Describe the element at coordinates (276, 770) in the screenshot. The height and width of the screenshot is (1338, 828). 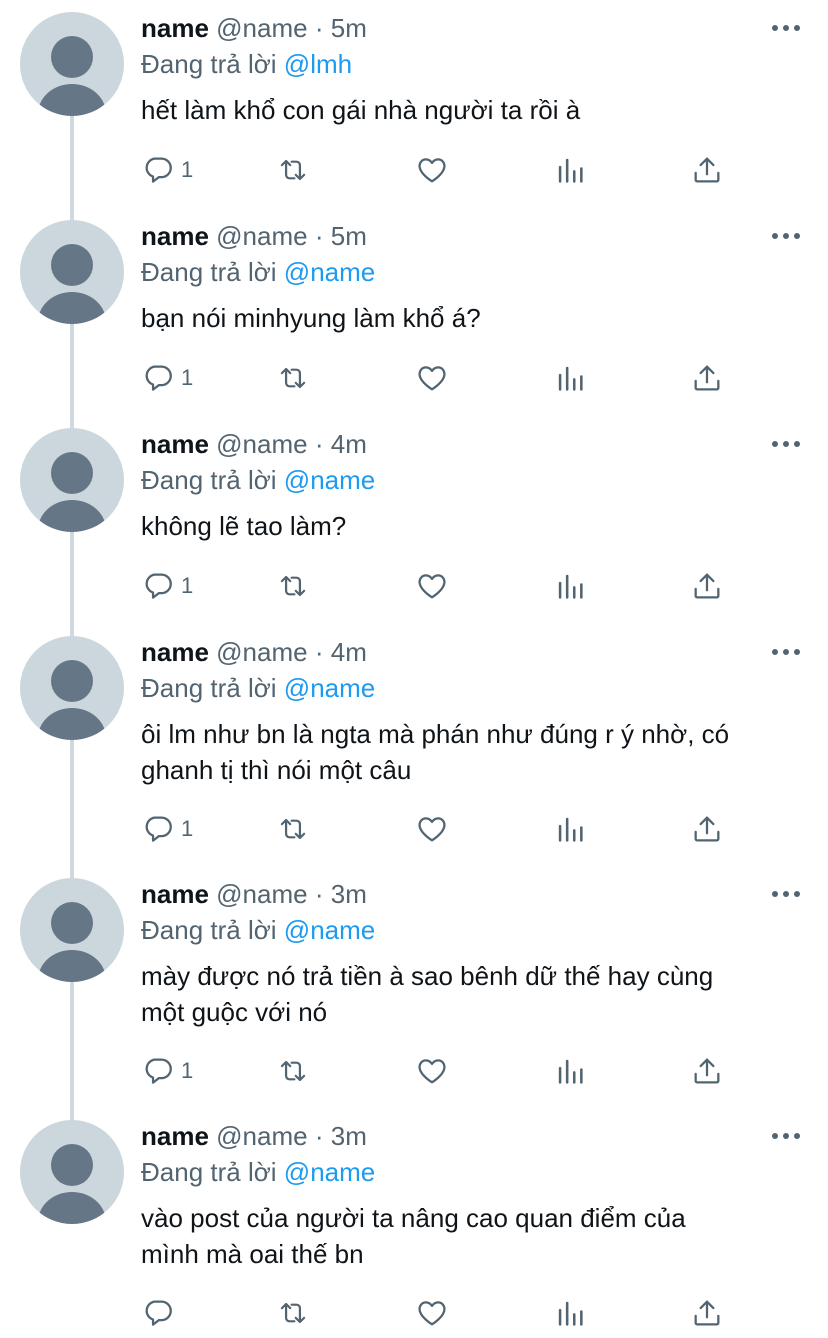
I see `tweet-text-line: ghanh tị thì nói một câu` at that location.